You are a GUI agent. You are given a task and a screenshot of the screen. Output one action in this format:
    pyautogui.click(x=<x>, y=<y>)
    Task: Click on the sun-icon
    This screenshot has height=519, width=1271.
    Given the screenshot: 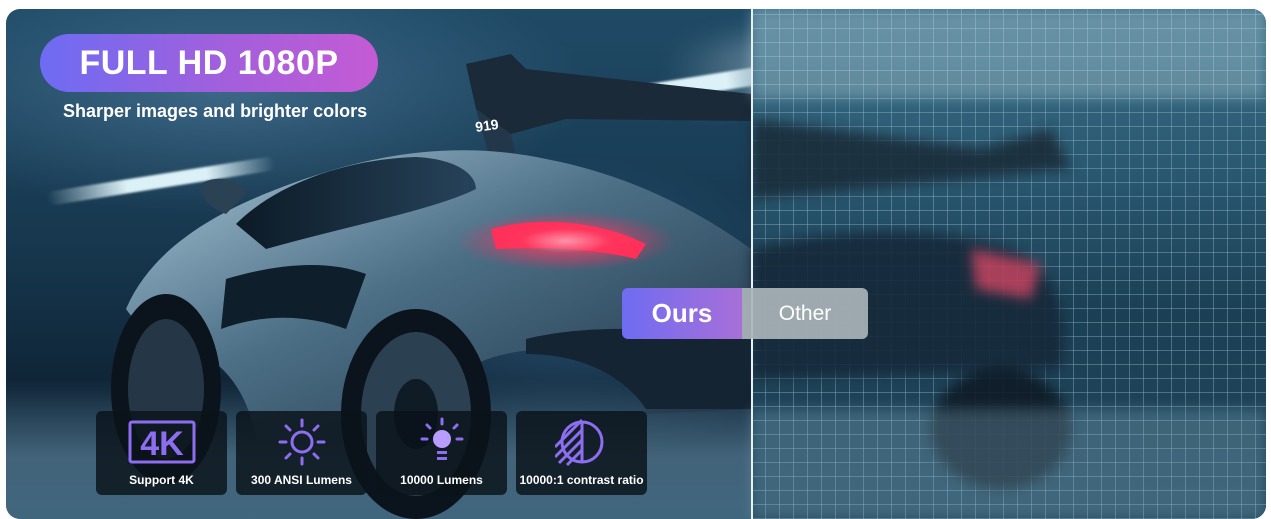 What is the action you would take?
    pyautogui.click(x=302, y=442)
    